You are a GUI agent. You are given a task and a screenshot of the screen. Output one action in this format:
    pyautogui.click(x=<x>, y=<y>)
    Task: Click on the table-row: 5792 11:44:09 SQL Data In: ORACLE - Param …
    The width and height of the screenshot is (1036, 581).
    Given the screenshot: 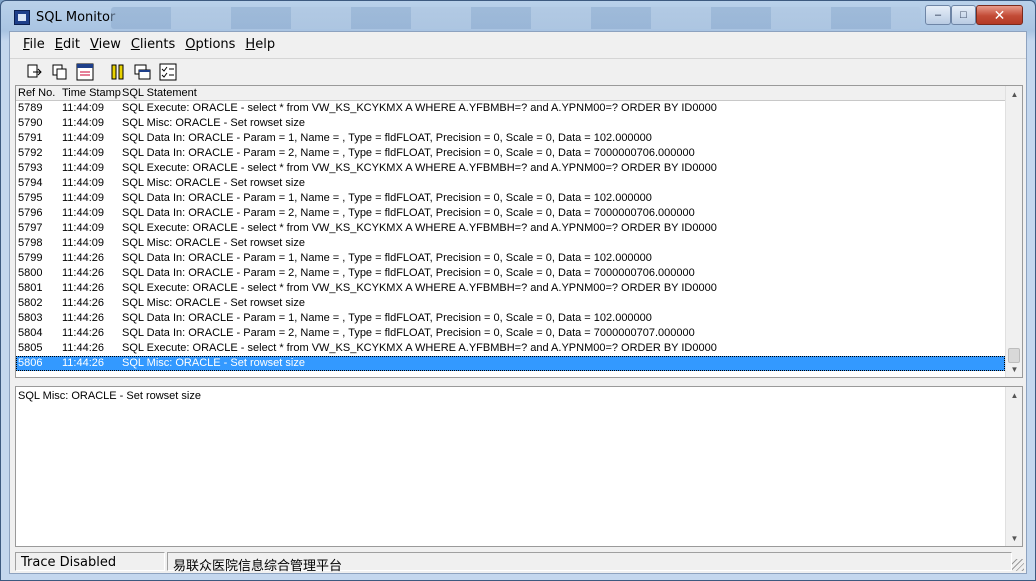 What is the action you would take?
    pyautogui.click(x=511, y=153)
    